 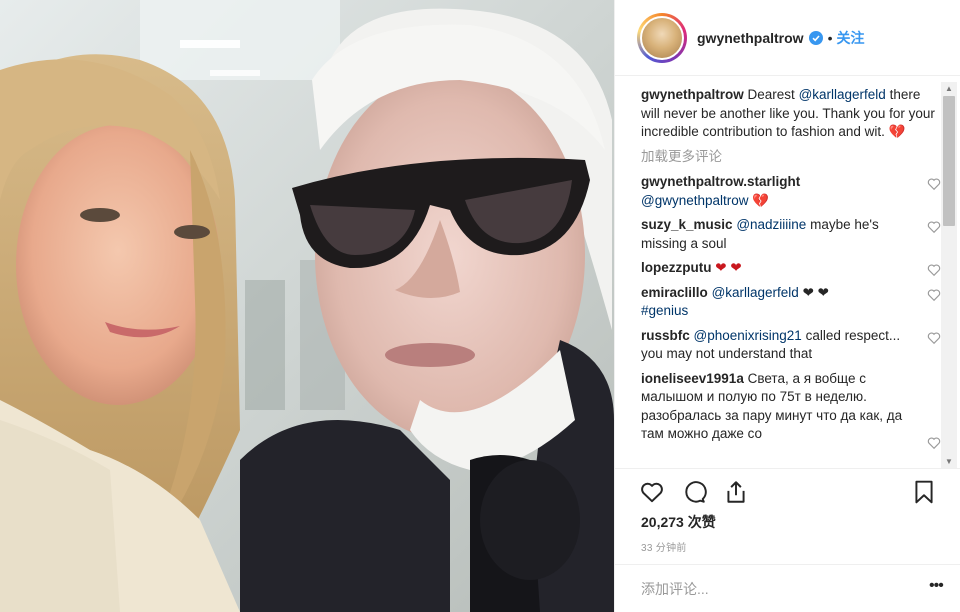 I want to click on comment-item: lopezzputu ❤ ❤, so click(x=791, y=268).